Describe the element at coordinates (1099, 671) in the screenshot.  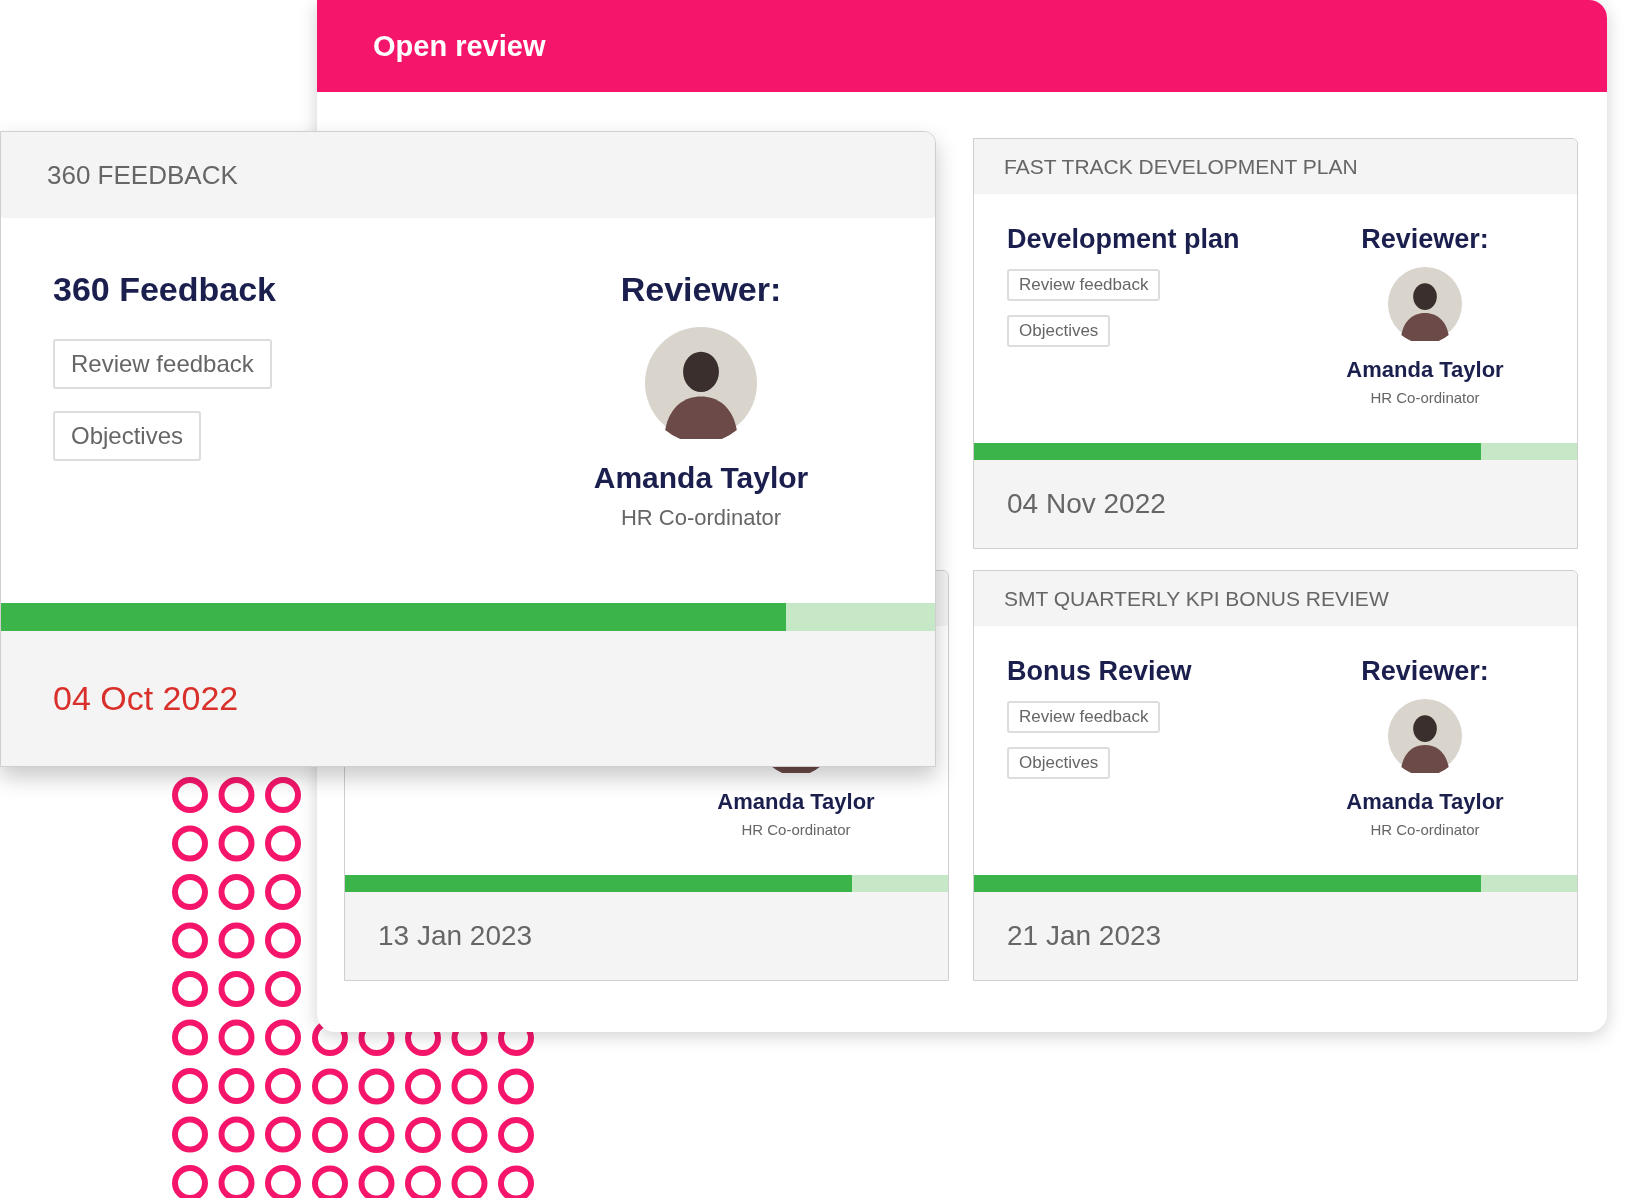
I see `review-heading: Bonus Review` at that location.